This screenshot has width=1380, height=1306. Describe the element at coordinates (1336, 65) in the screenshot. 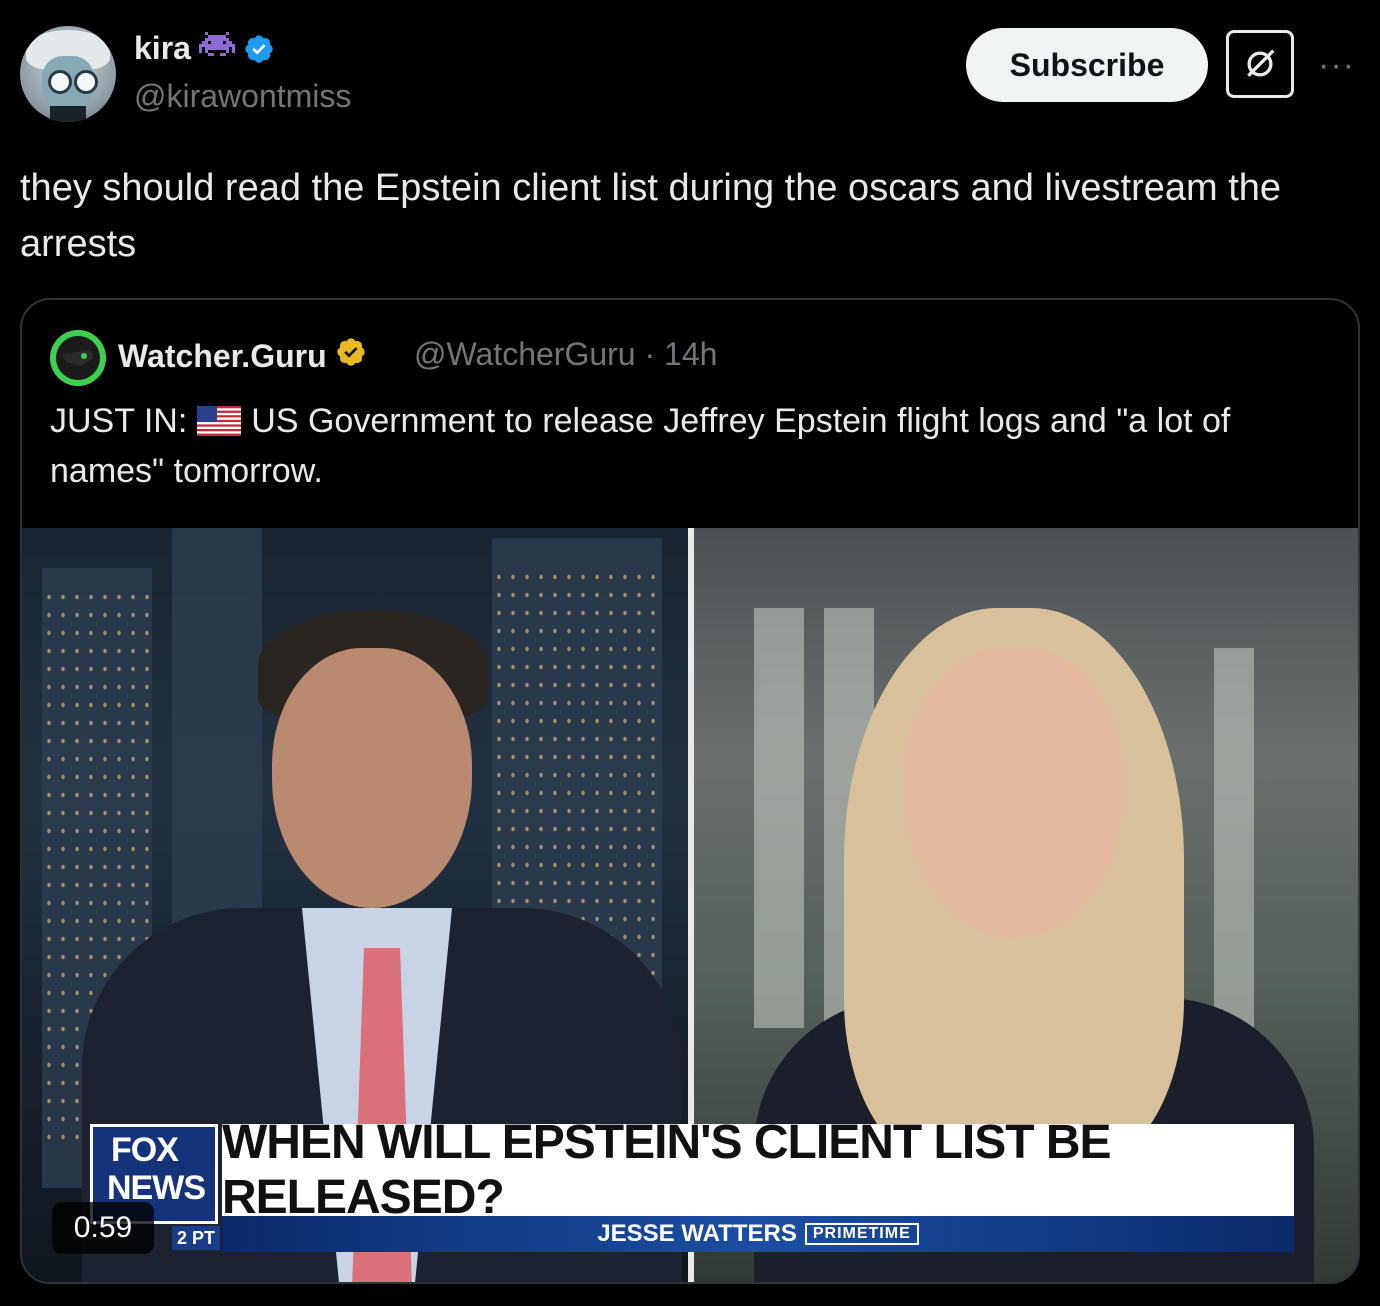

I see `more-icon: ···` at that location.